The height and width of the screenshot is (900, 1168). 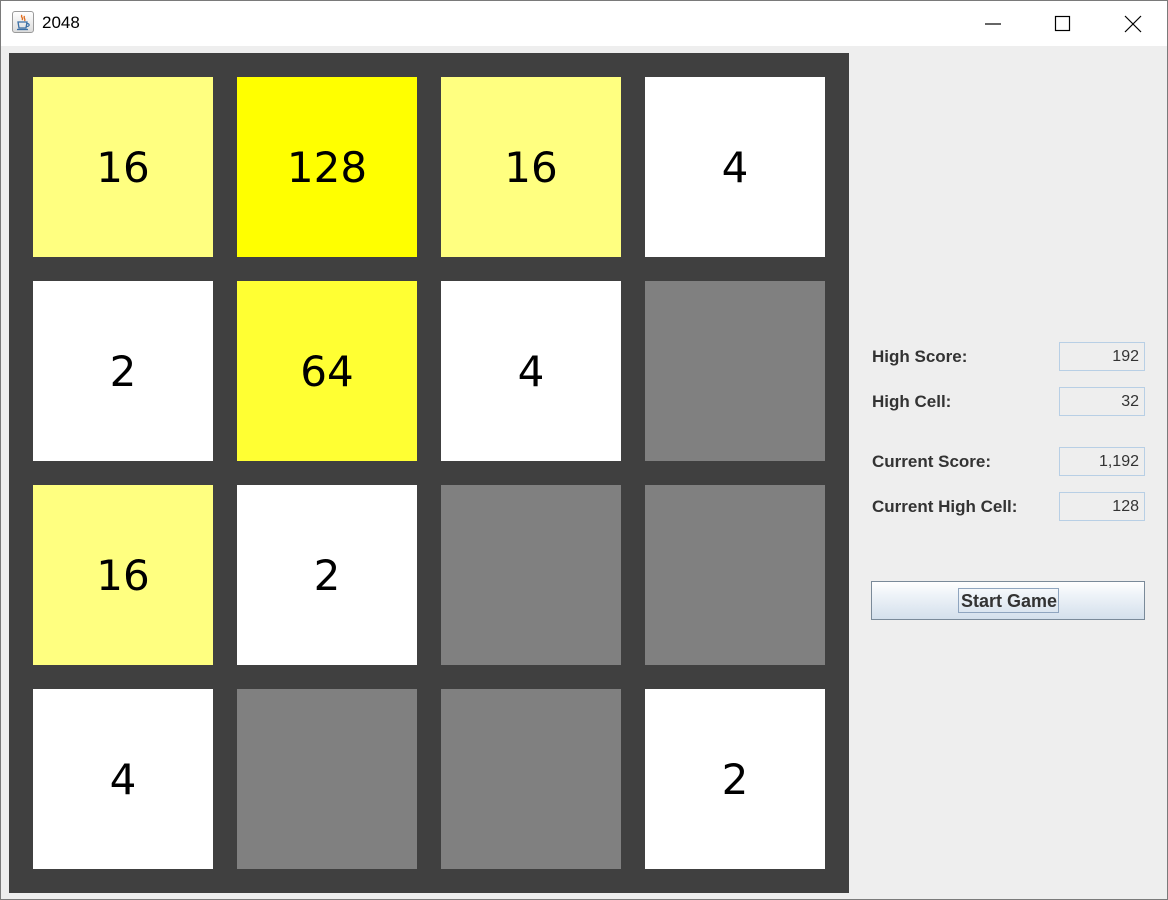 What do you see at coordinates (932, 461) in the screenshot?
I see `current-score-label: Current Score:` at bounding box center [932, 461].